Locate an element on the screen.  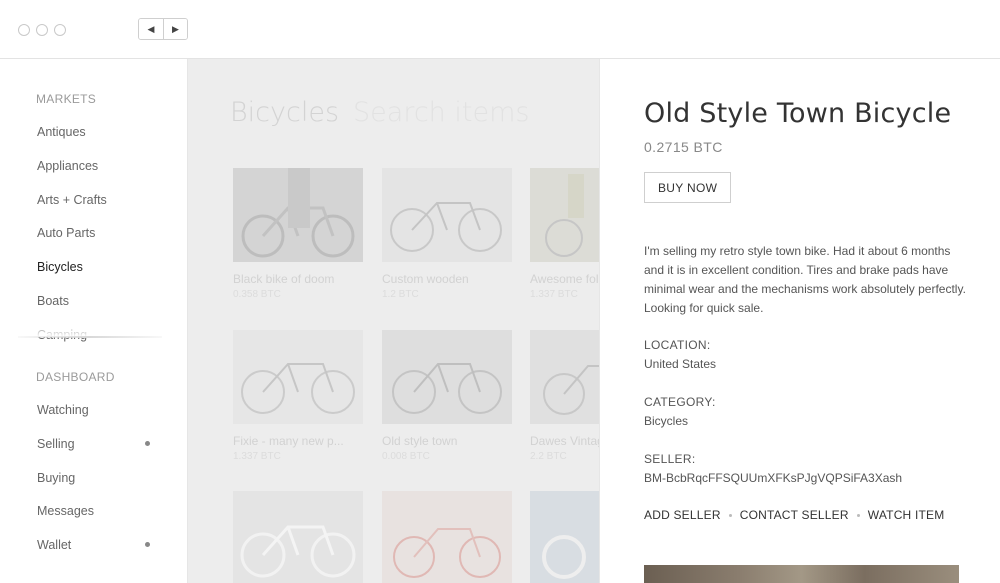
forward-button: ▶ is located at coordinates (175, 29).